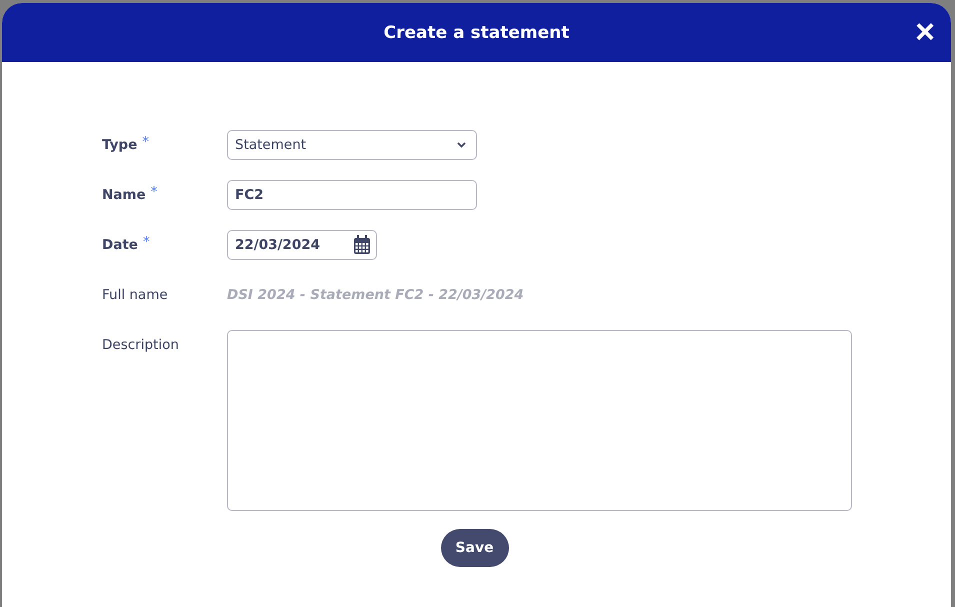 This screenshot has width=955, height=607. I want to click on field-label: Description, so click(141, 345).